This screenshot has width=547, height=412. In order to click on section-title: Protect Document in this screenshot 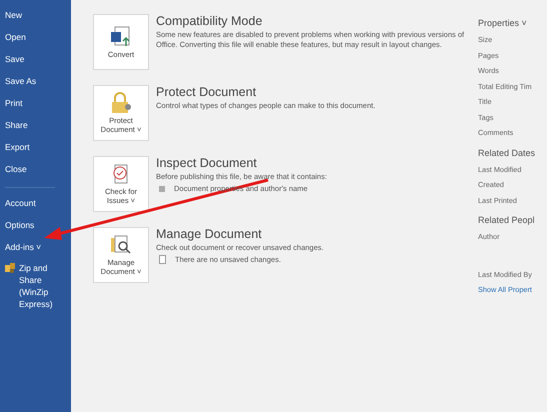, I will do `click(207, 92)`.